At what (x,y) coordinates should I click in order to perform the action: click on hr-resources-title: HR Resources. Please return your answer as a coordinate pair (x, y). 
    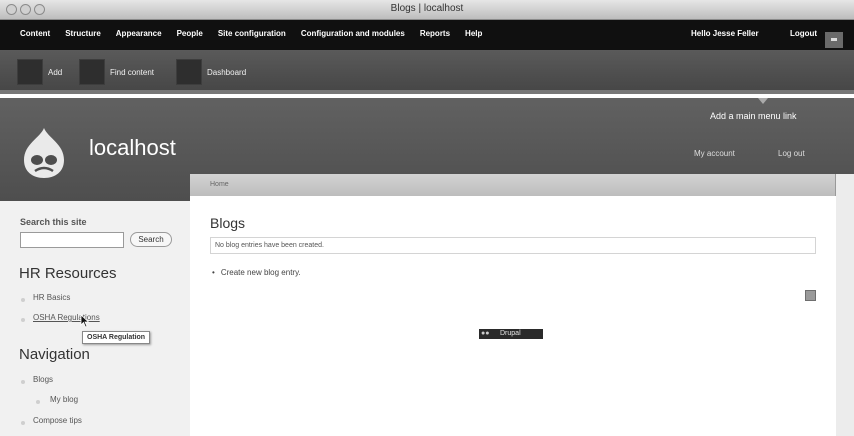
    Looking at the image, I should click on (68, 273).